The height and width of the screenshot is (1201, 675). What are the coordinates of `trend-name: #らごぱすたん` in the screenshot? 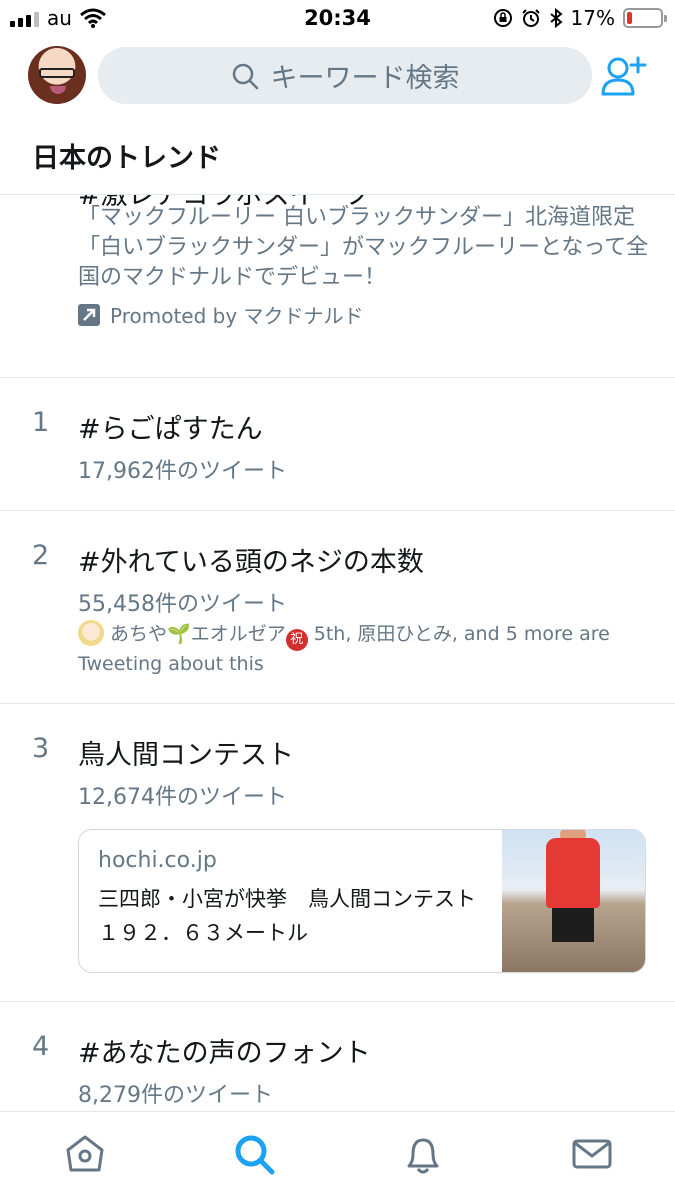 It's located at (170, 426).